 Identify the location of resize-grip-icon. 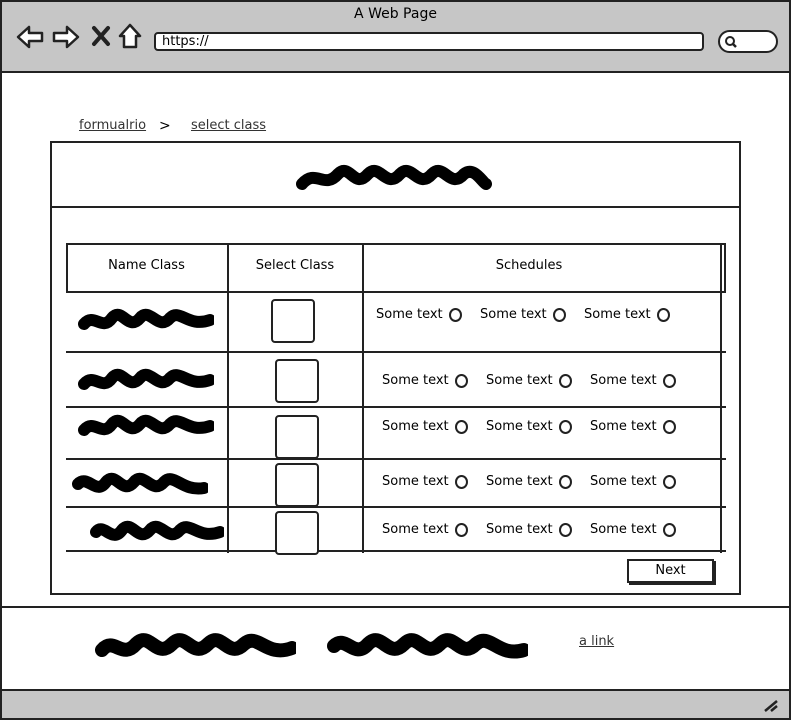
(771, 705).